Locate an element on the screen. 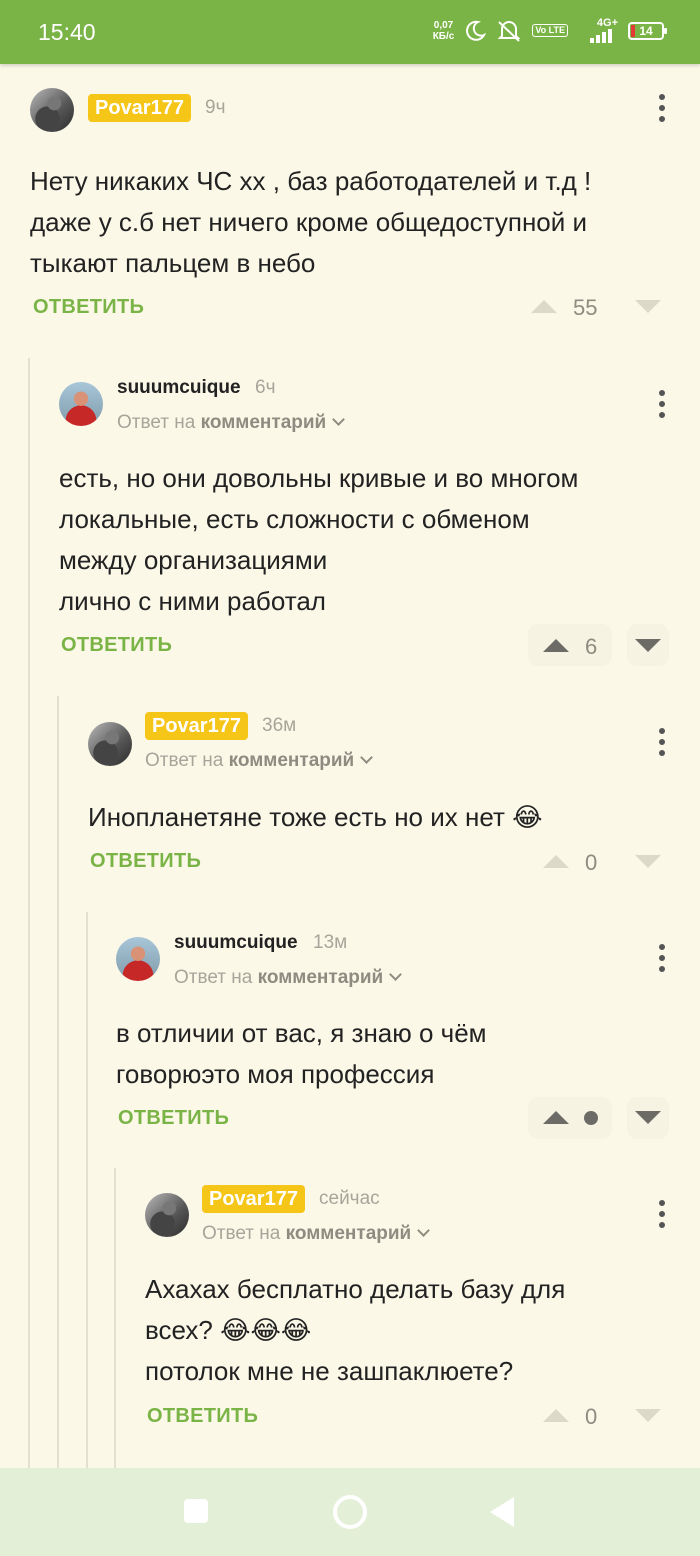 This screenshot has height=1556, width=700. status-time: 15:40 is located at coordinates (67, 32).